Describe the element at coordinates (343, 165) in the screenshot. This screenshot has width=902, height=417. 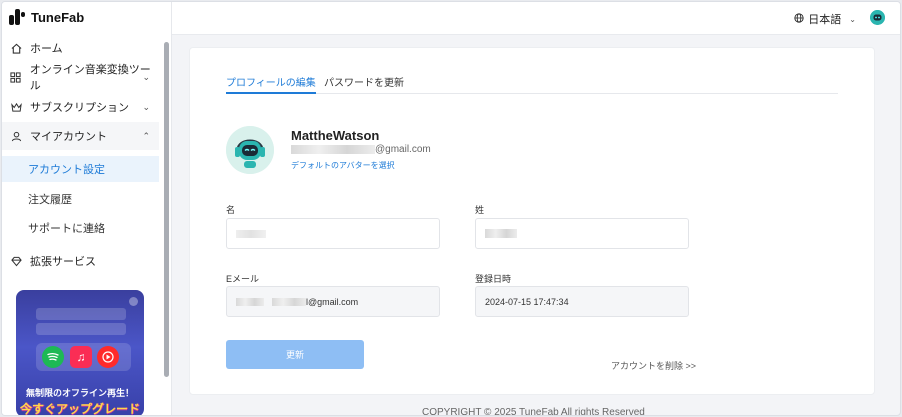
I see `choose-default-avatar-link: デフォルトのアバターを選択` at that location.